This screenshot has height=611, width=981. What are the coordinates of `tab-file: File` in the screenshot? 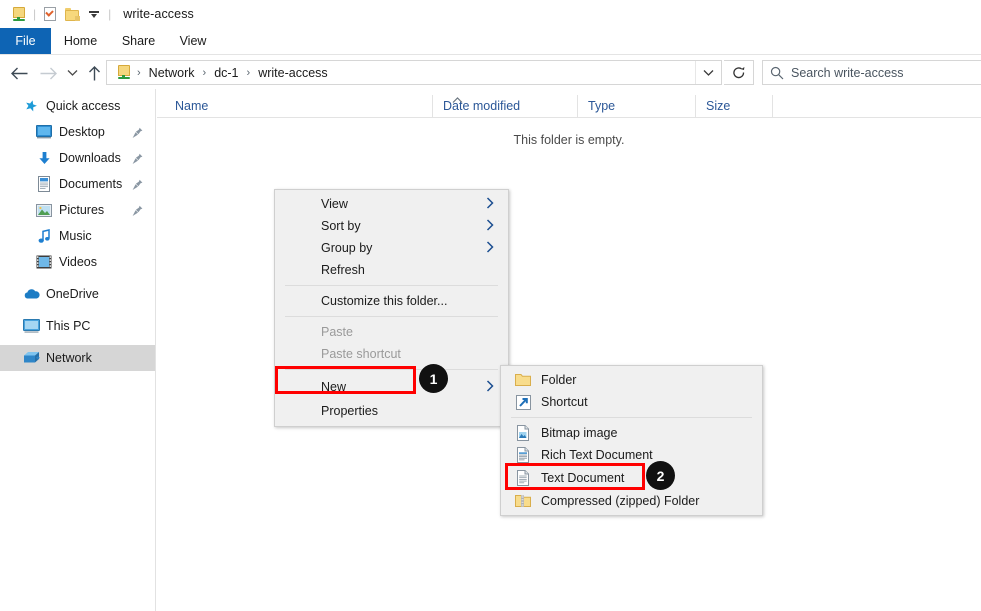 It's located at (25, 41).